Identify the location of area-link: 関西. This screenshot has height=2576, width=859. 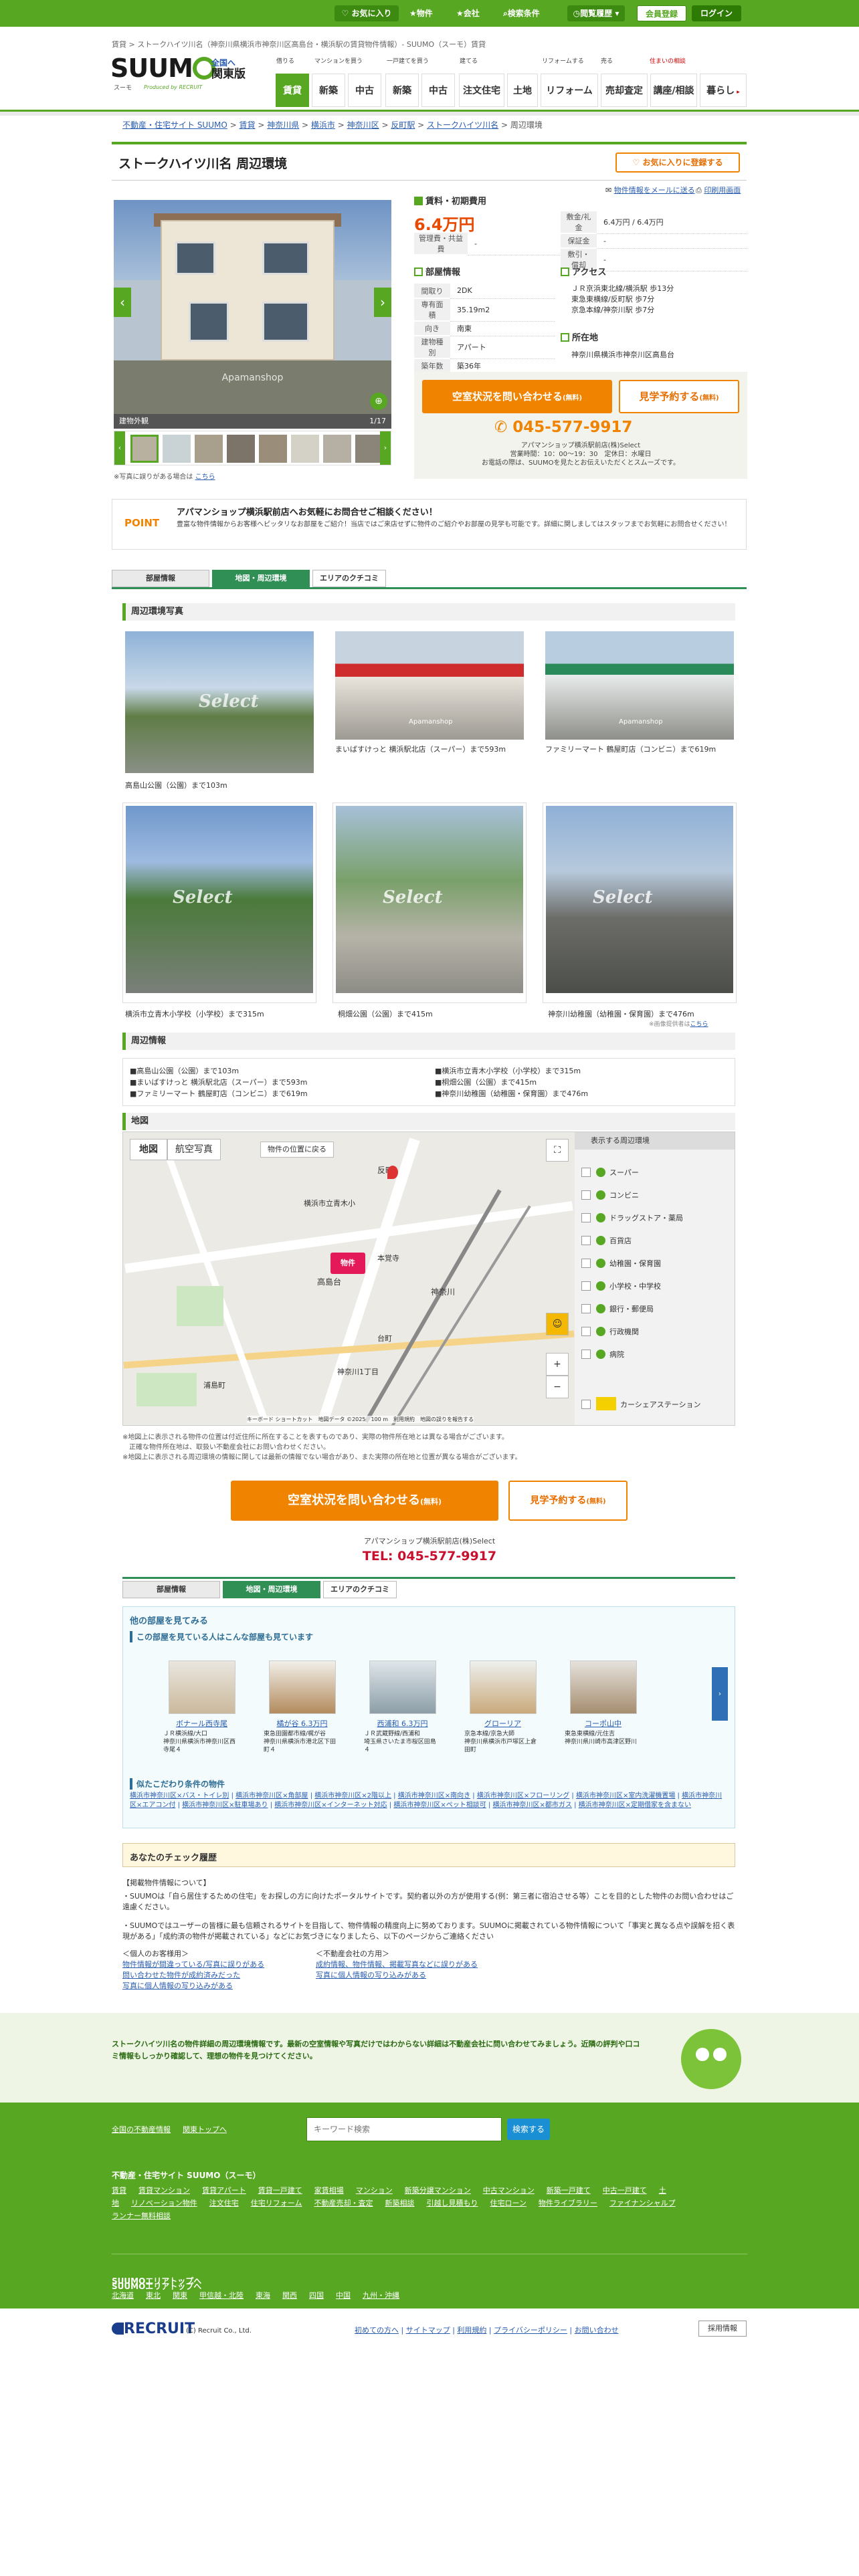
(289, 2295).